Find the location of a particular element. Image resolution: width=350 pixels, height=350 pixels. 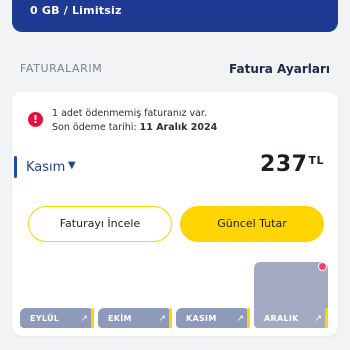

view-invoice-button: Faturayı İncele is located at coordinates (100, 224).